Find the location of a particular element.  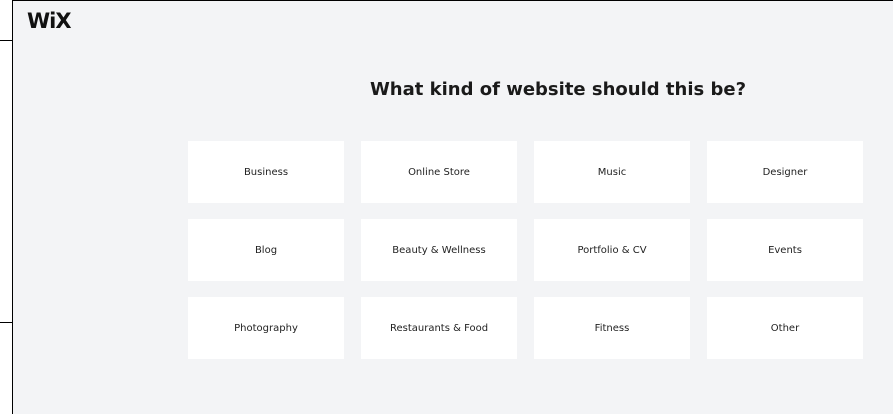

category-tile-photography: Photography is located at coordinates (266, 328).